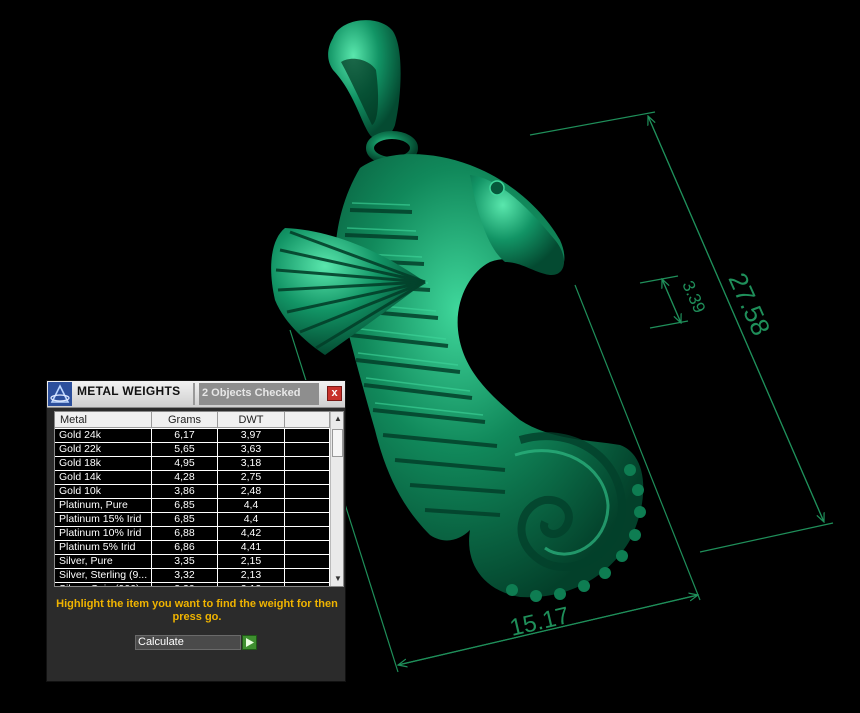 Image resolution: width=860 pixels, height=713 pixels. Describe the element at coordinates (251, 547) in the screenshot. I see `dwt-cell: 4,41` at that location.